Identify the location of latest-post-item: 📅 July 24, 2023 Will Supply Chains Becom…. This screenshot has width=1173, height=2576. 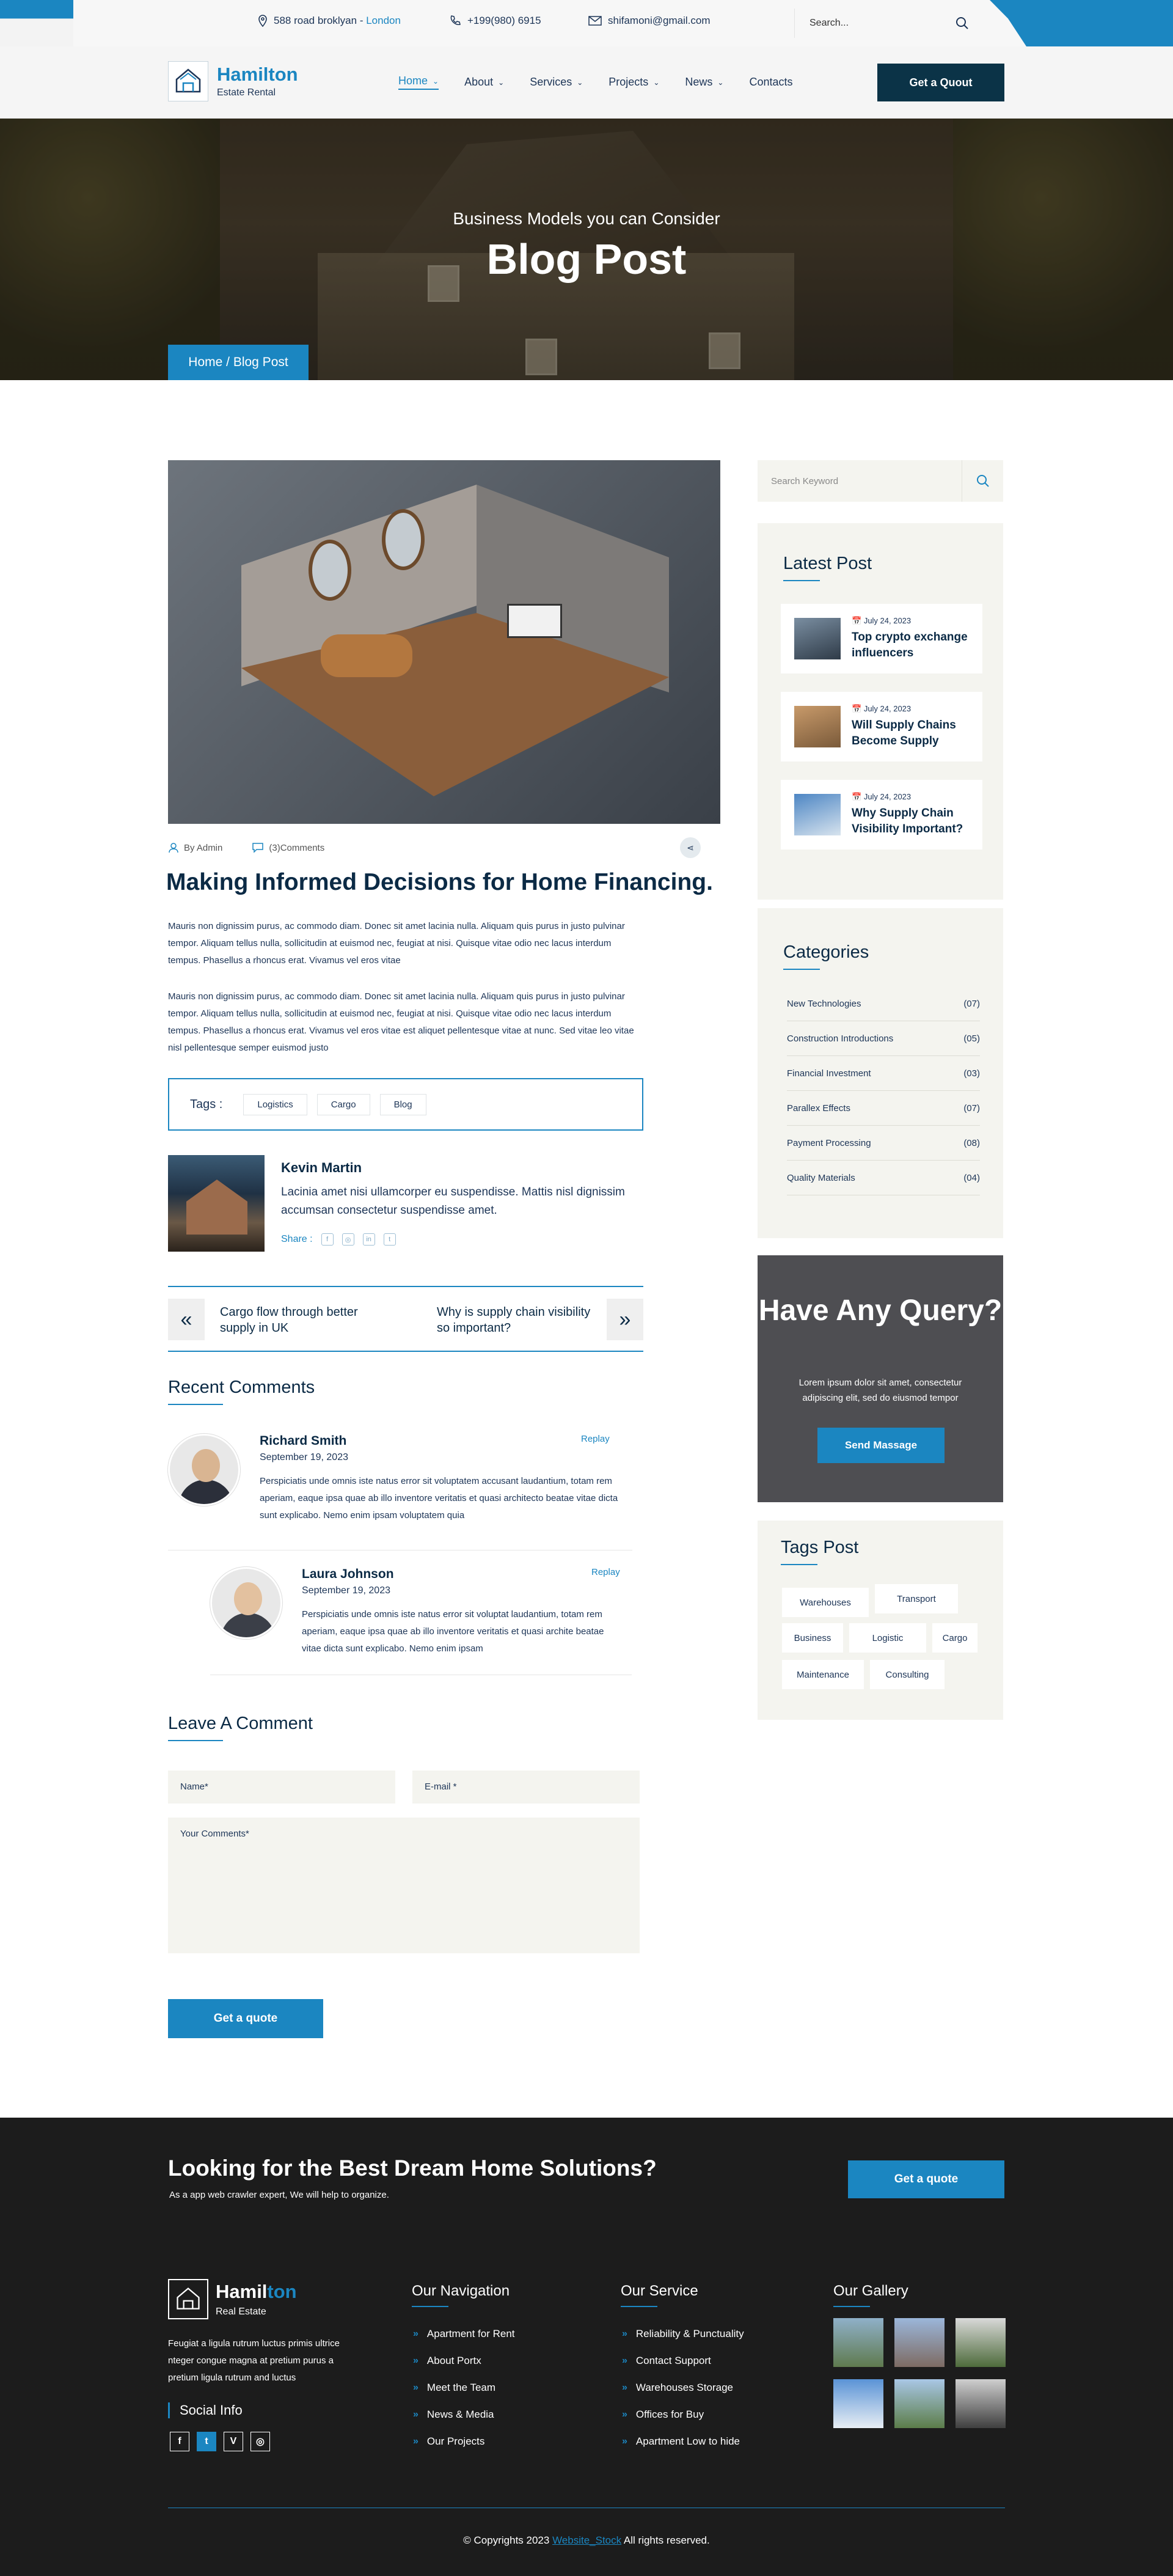
(881, 726).